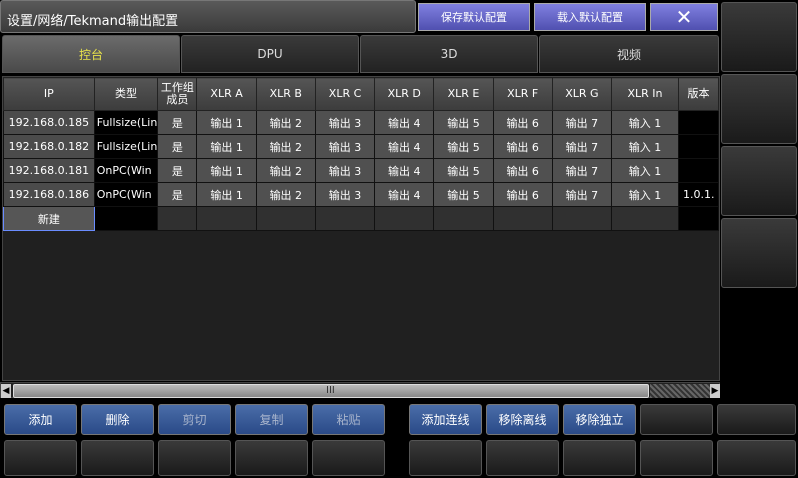 The width and height of the screenshot is (798, 478). Describe the element at coordinates (361, 218) in the screenshot. I see `new-row: 新建` at that location.